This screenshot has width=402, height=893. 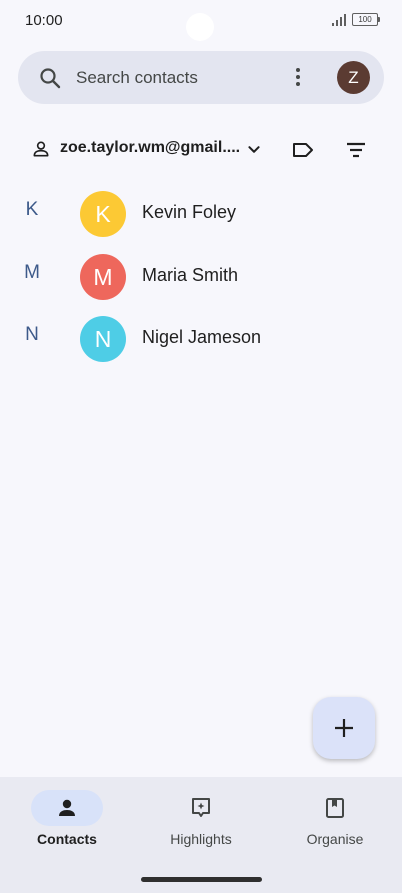 I want to click on plus-icon, so click(x=344, y=728).